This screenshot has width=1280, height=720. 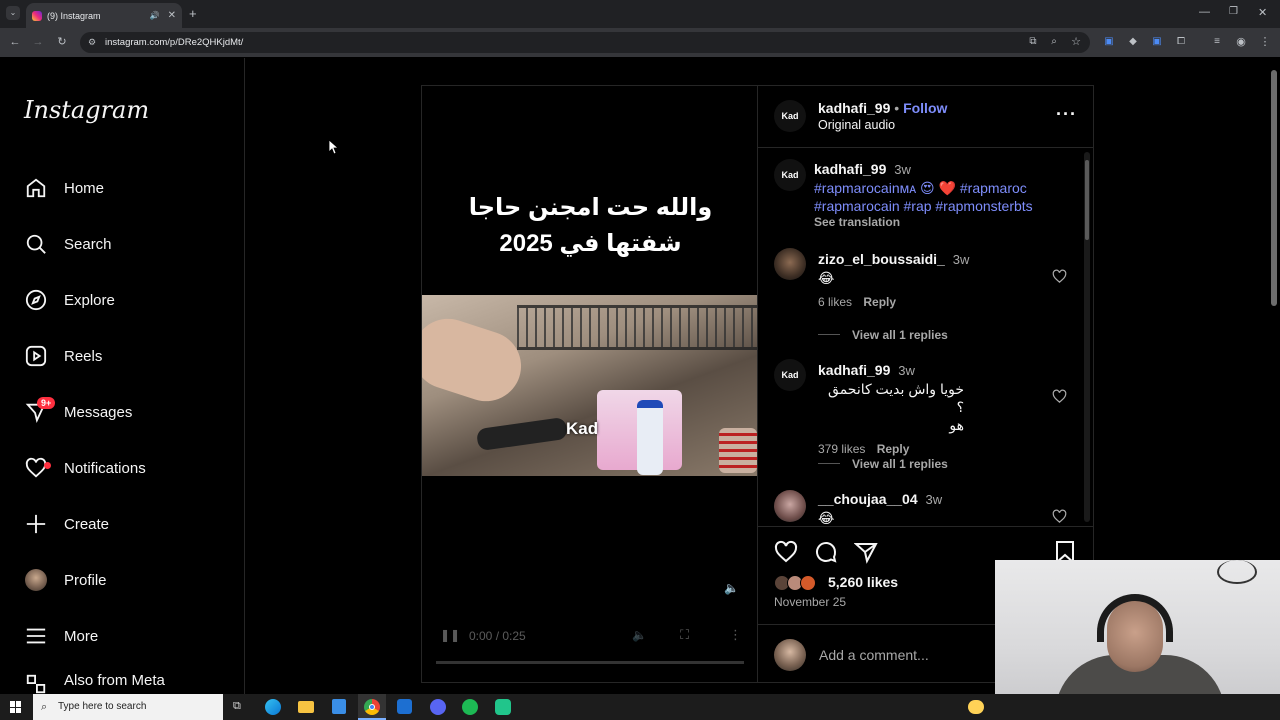 I want to click on comment-actions: 6 likes Reply, so click(x=938, y=302).